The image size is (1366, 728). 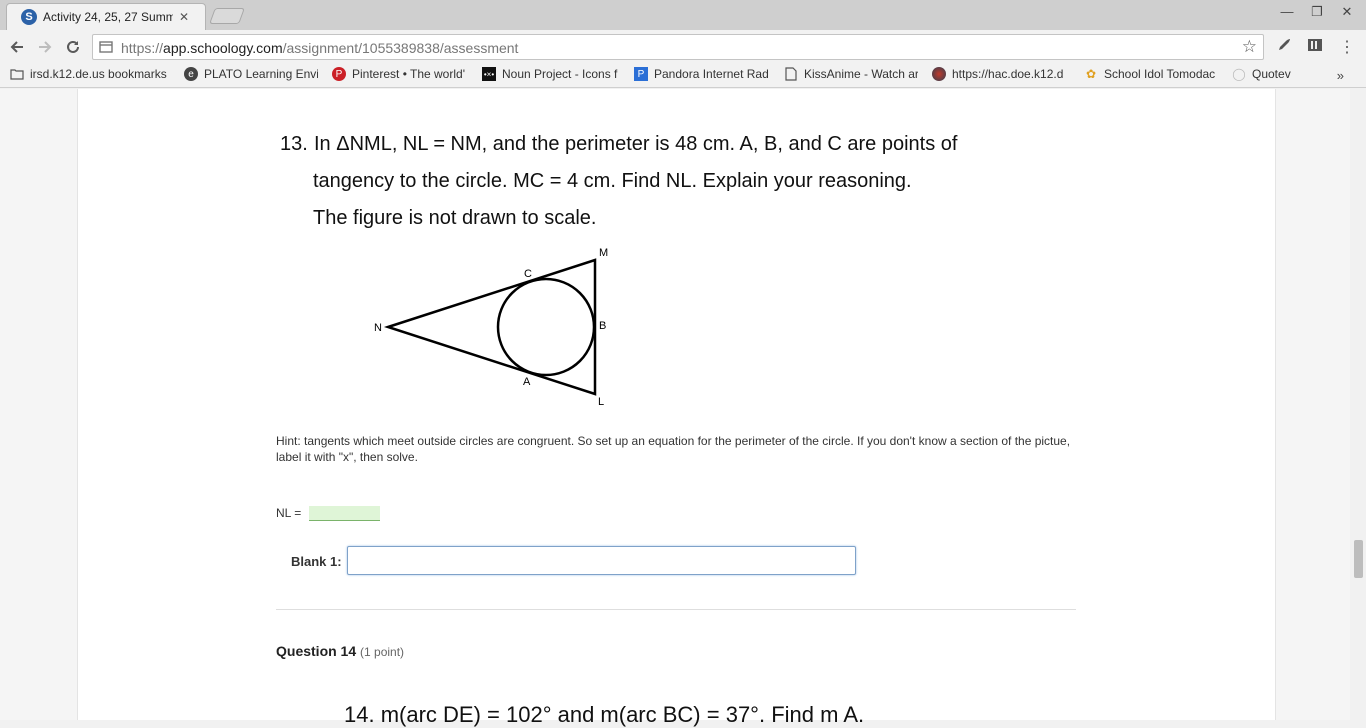 I want to click on question-13-line-3: The figure is not drawn to scale., so click(x=455, y=218).